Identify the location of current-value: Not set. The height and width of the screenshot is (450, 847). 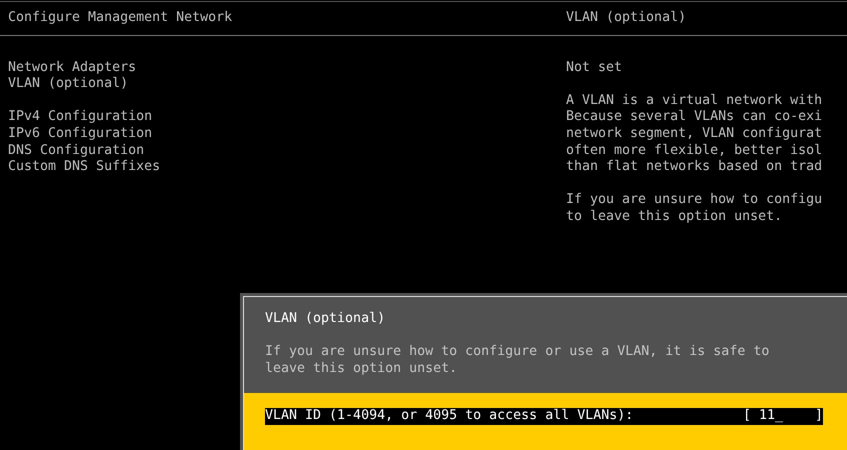
(595, 68).